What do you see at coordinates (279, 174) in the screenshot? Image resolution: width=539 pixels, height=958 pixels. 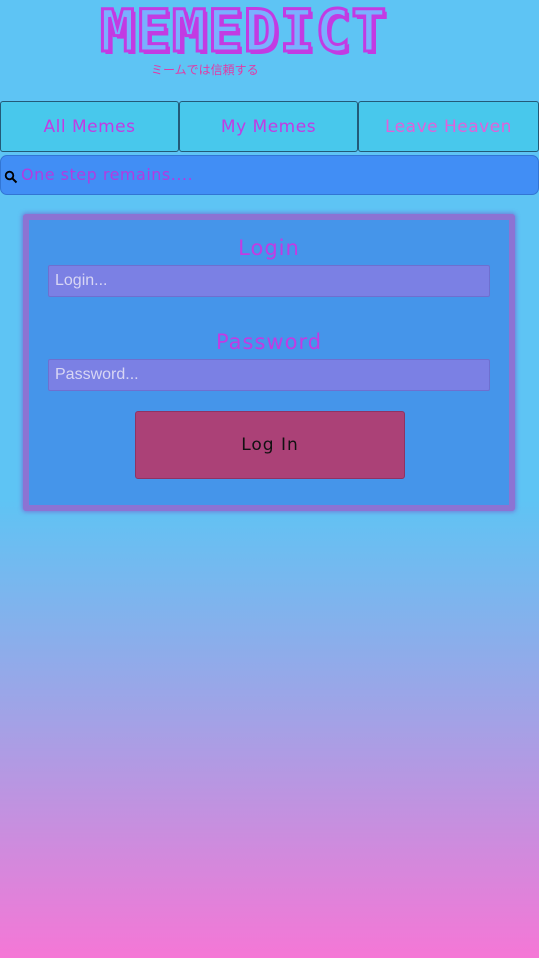 I see `search-input` at bounding box center [279, 174].